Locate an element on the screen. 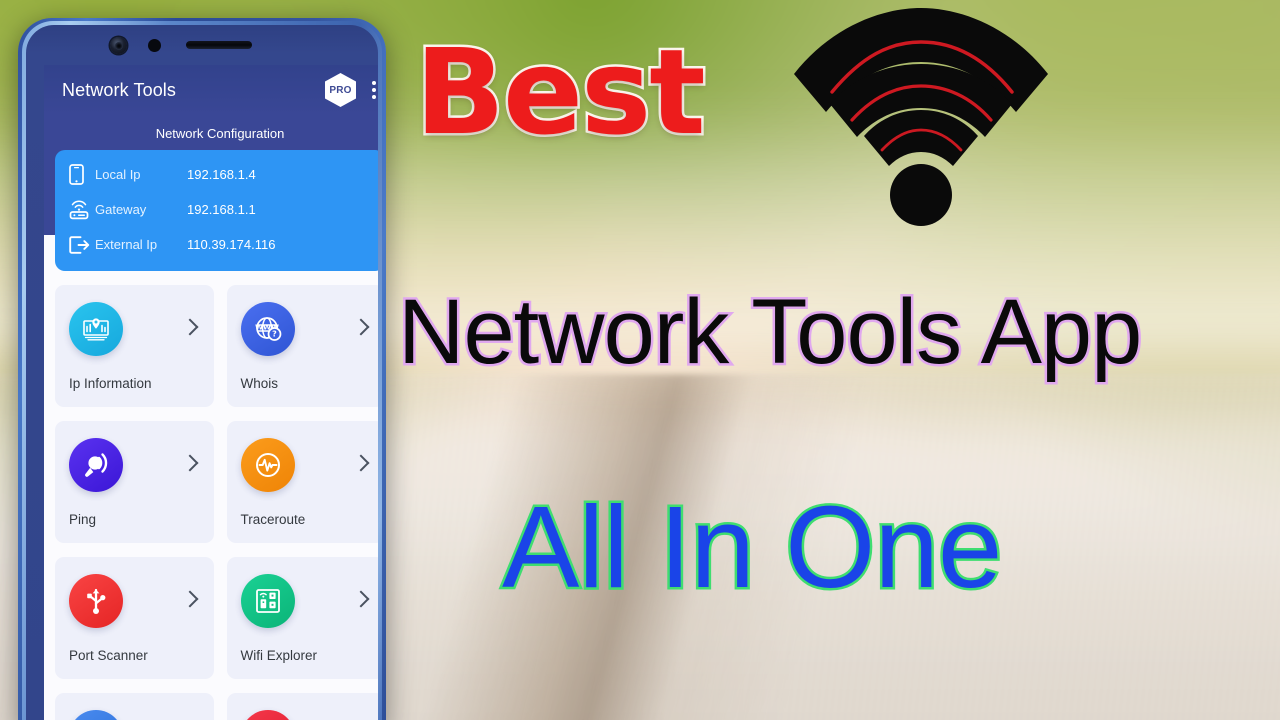 The height and width of the screenshot is (720, 1280). lan-scan-icon is located at coordinates (96, 715).